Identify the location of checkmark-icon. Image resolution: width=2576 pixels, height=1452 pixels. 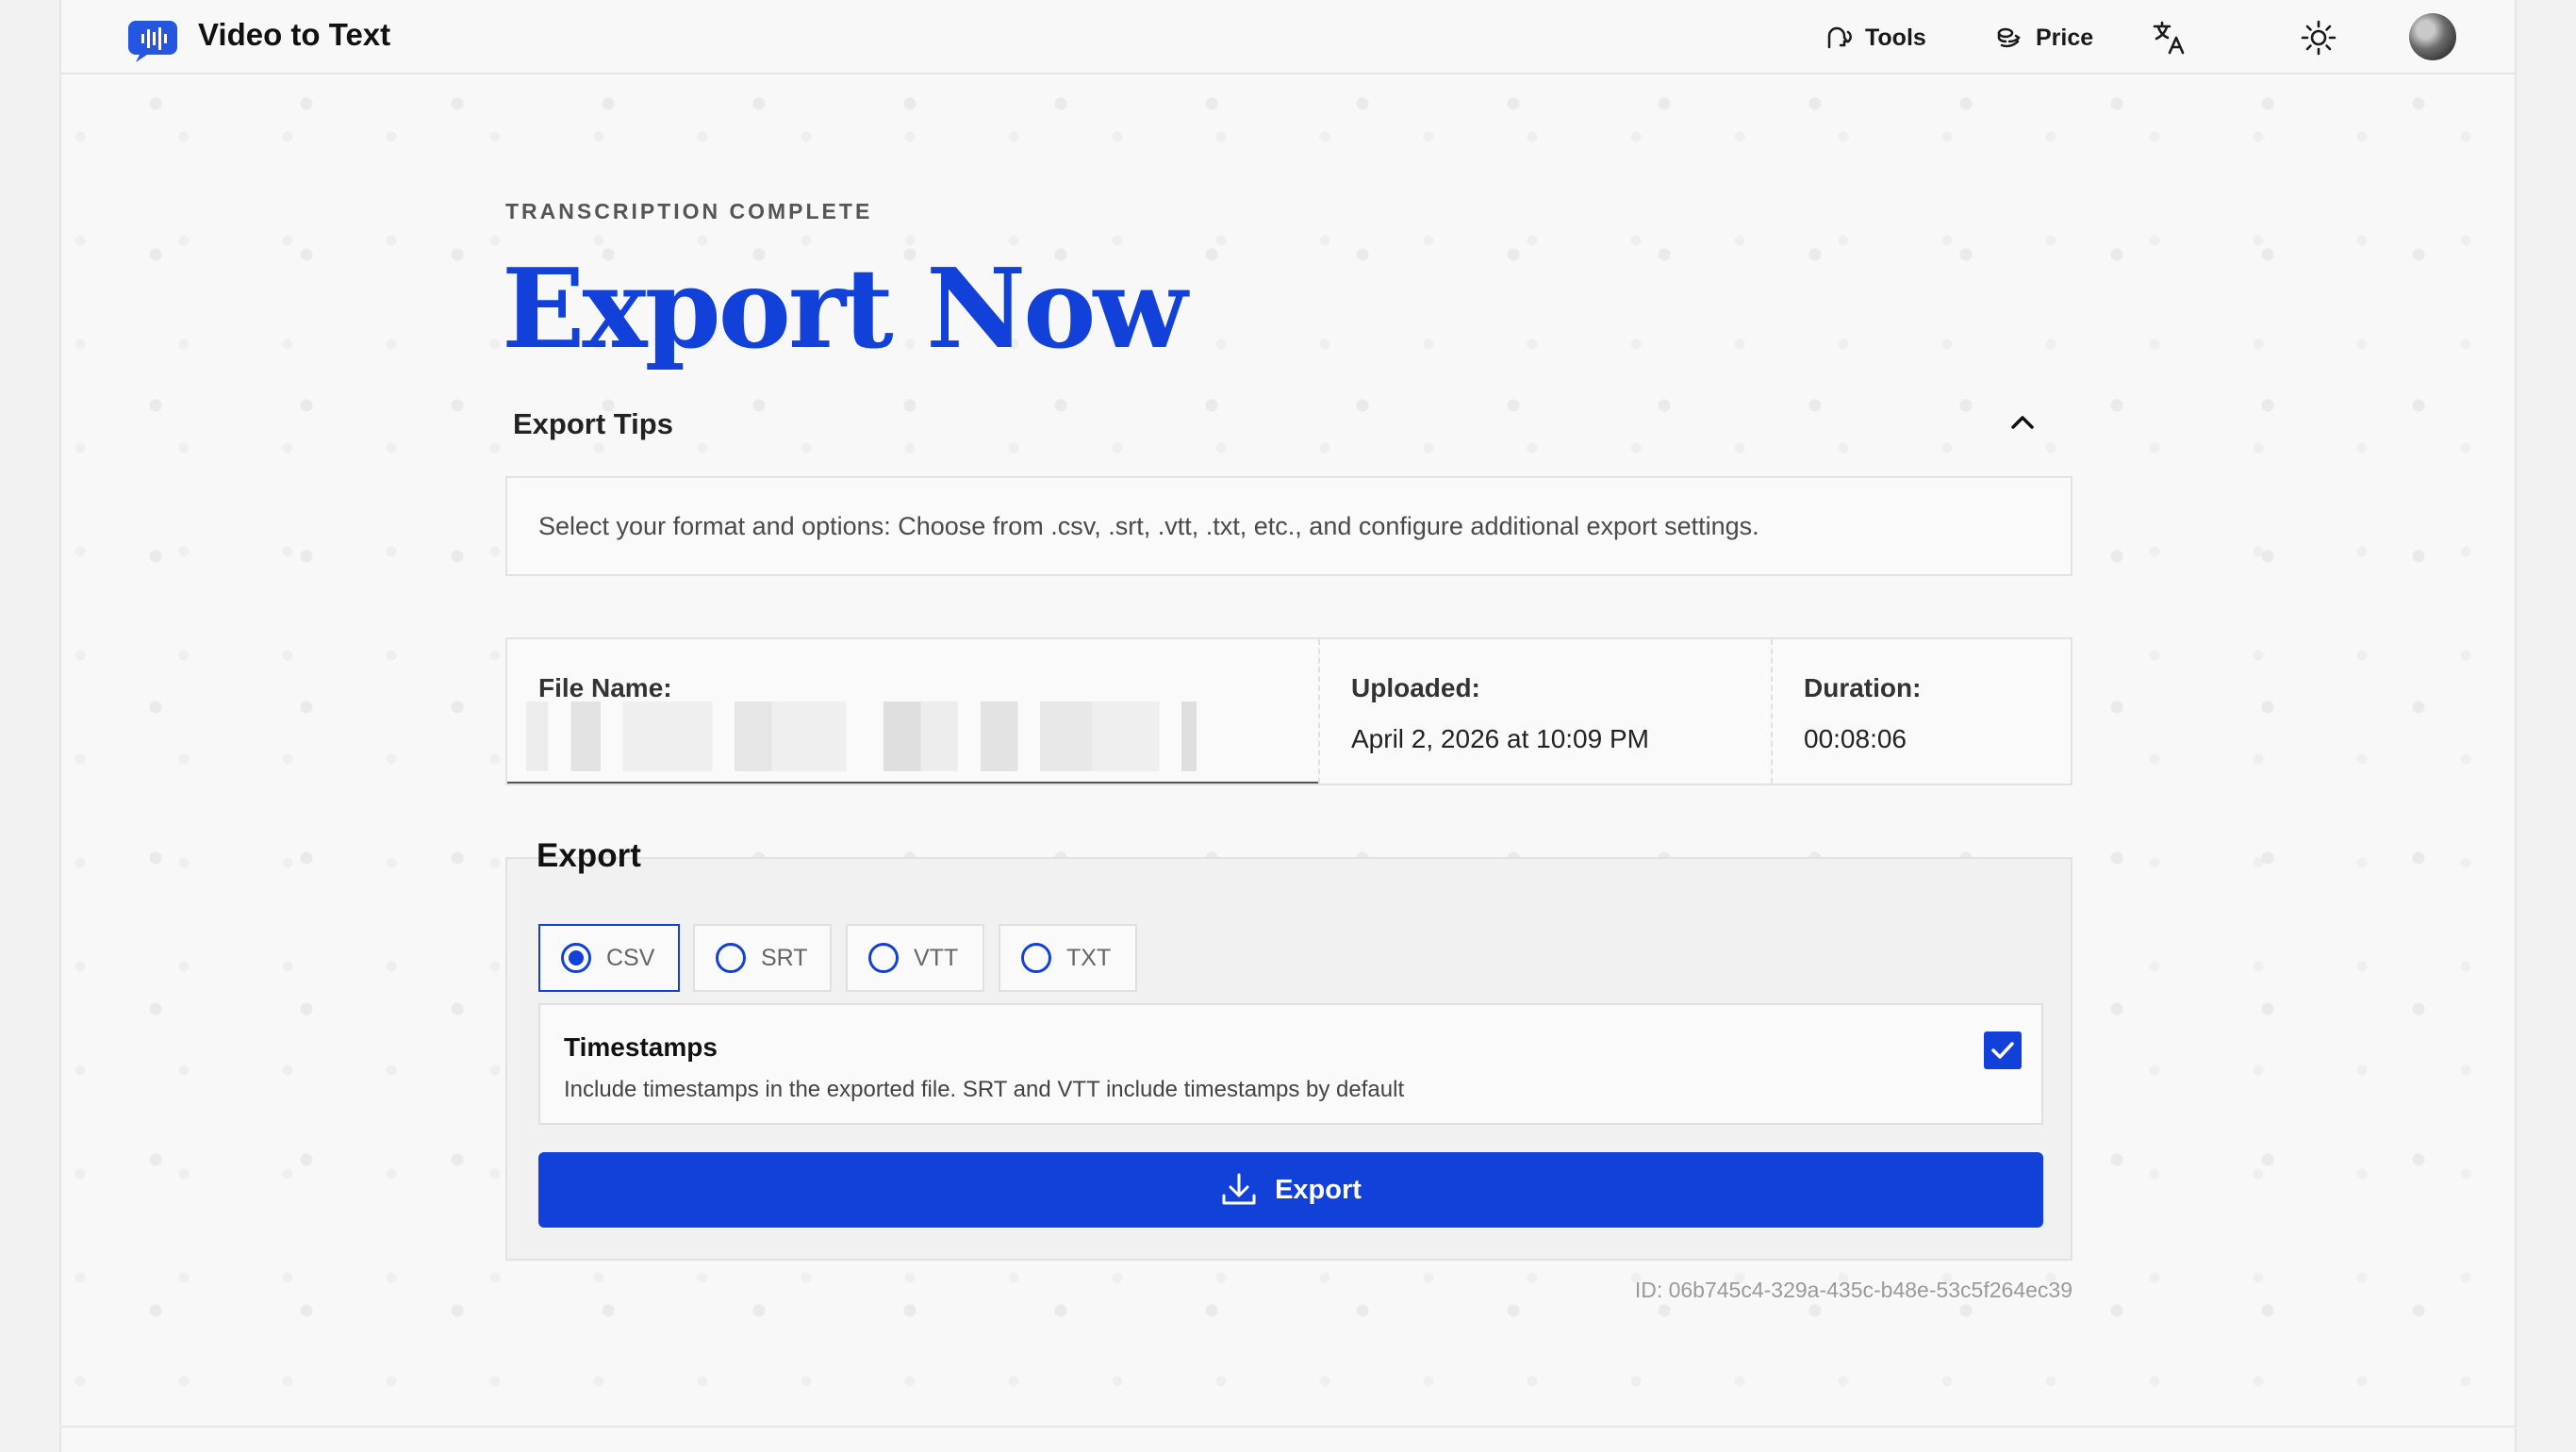
(2002, 1050).